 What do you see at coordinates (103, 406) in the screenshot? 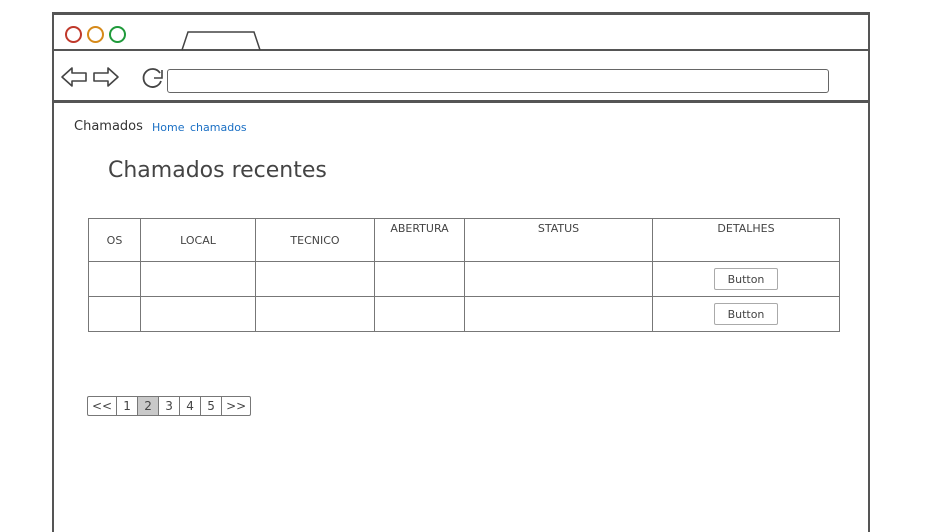
I see `pagination-first: <<` at bounding box center [103, 406].